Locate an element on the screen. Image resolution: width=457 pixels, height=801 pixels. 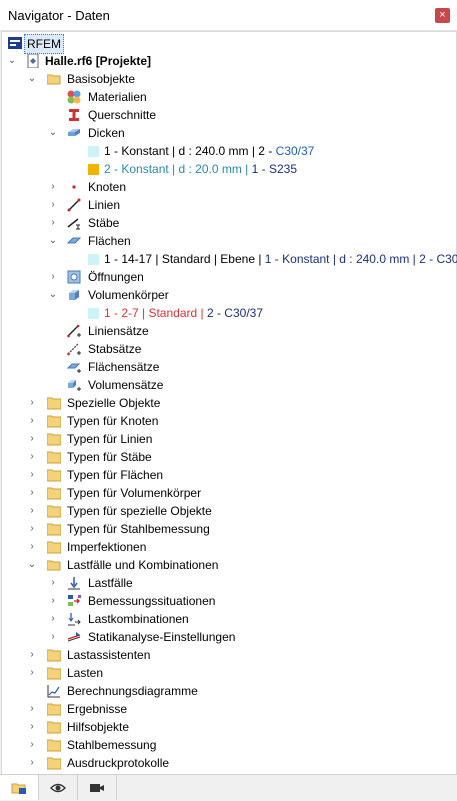
tree-label: Lastfälle und Kombinationen is located at coordinates (143, 565).